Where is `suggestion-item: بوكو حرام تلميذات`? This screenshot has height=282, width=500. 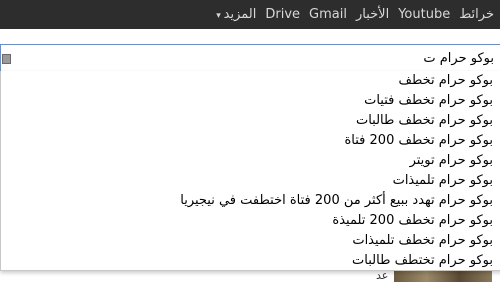 suggestion-item: بوكو حرام تلميذات is located at coordinates (250, 181).